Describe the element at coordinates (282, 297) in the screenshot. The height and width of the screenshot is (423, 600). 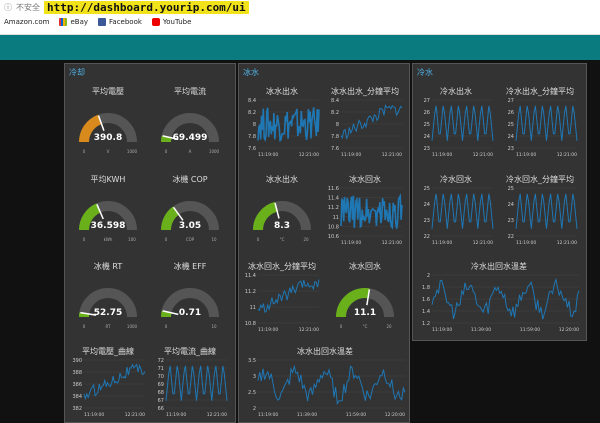
I see `chart-chilled-return-avg: 冰水回水_分鐘平均 11.4 11.2 11 10.8 11:19:00 12:21:00` at that location.